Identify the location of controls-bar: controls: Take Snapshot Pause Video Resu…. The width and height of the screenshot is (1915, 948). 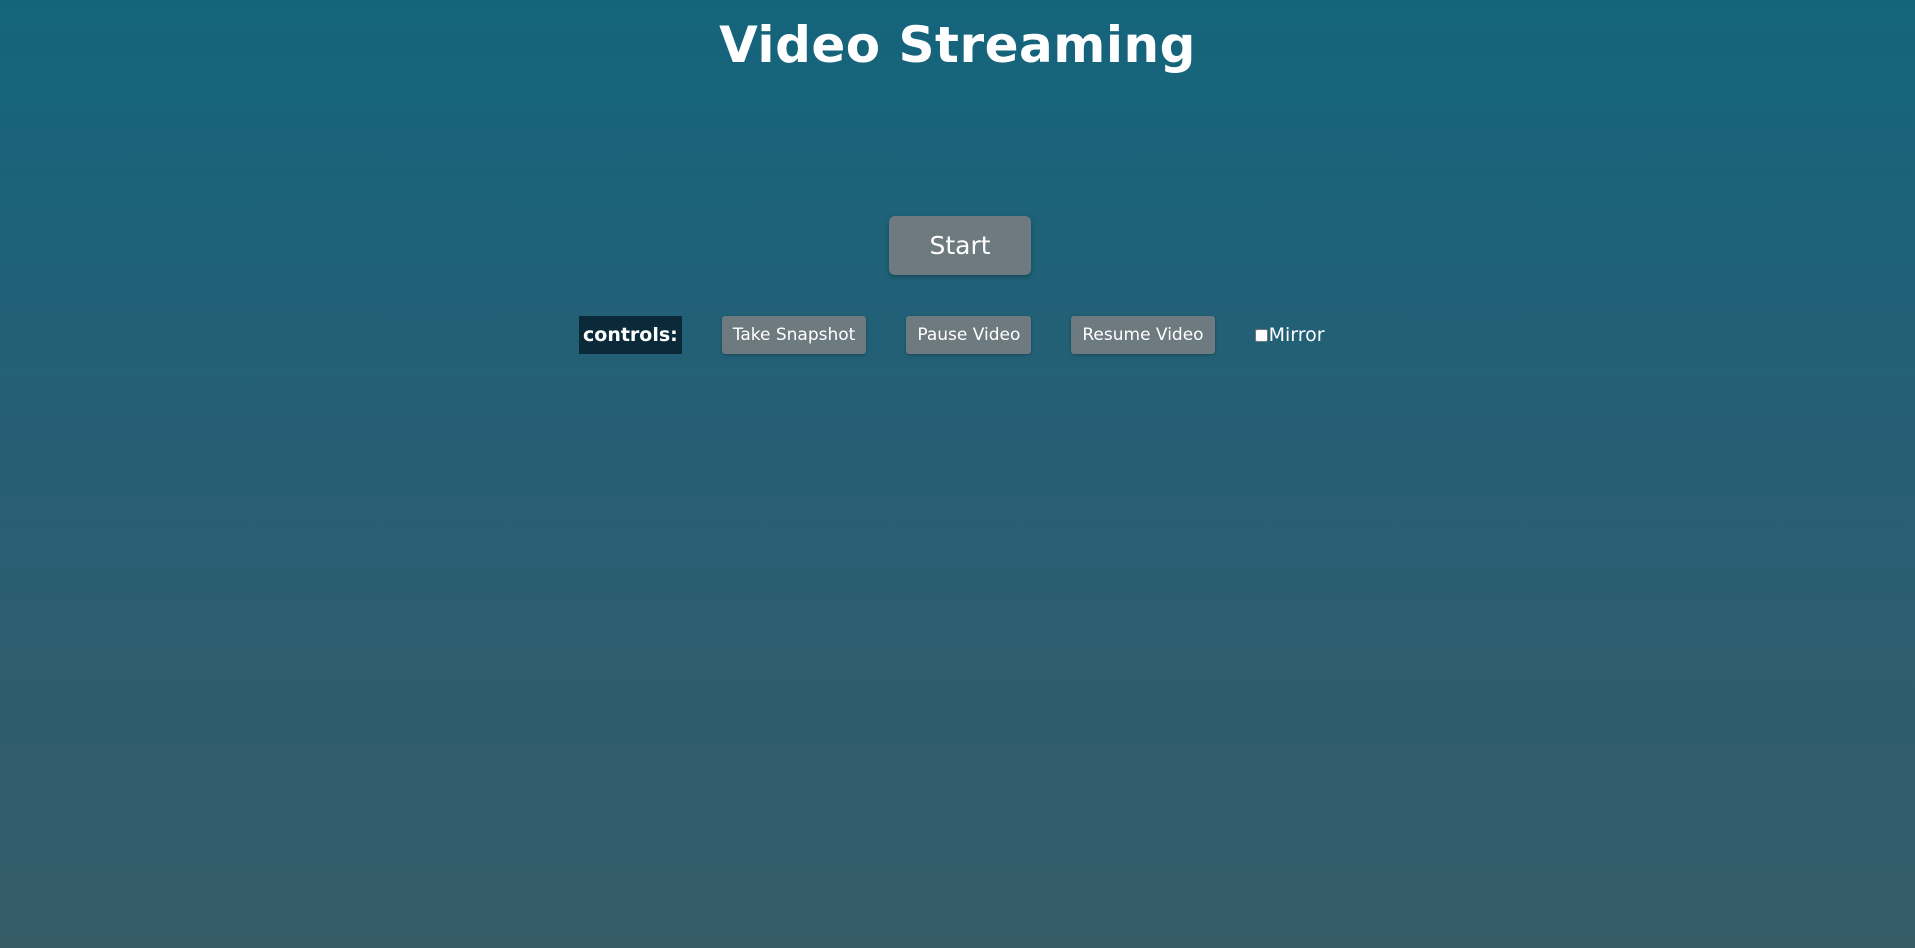
(952, 335).